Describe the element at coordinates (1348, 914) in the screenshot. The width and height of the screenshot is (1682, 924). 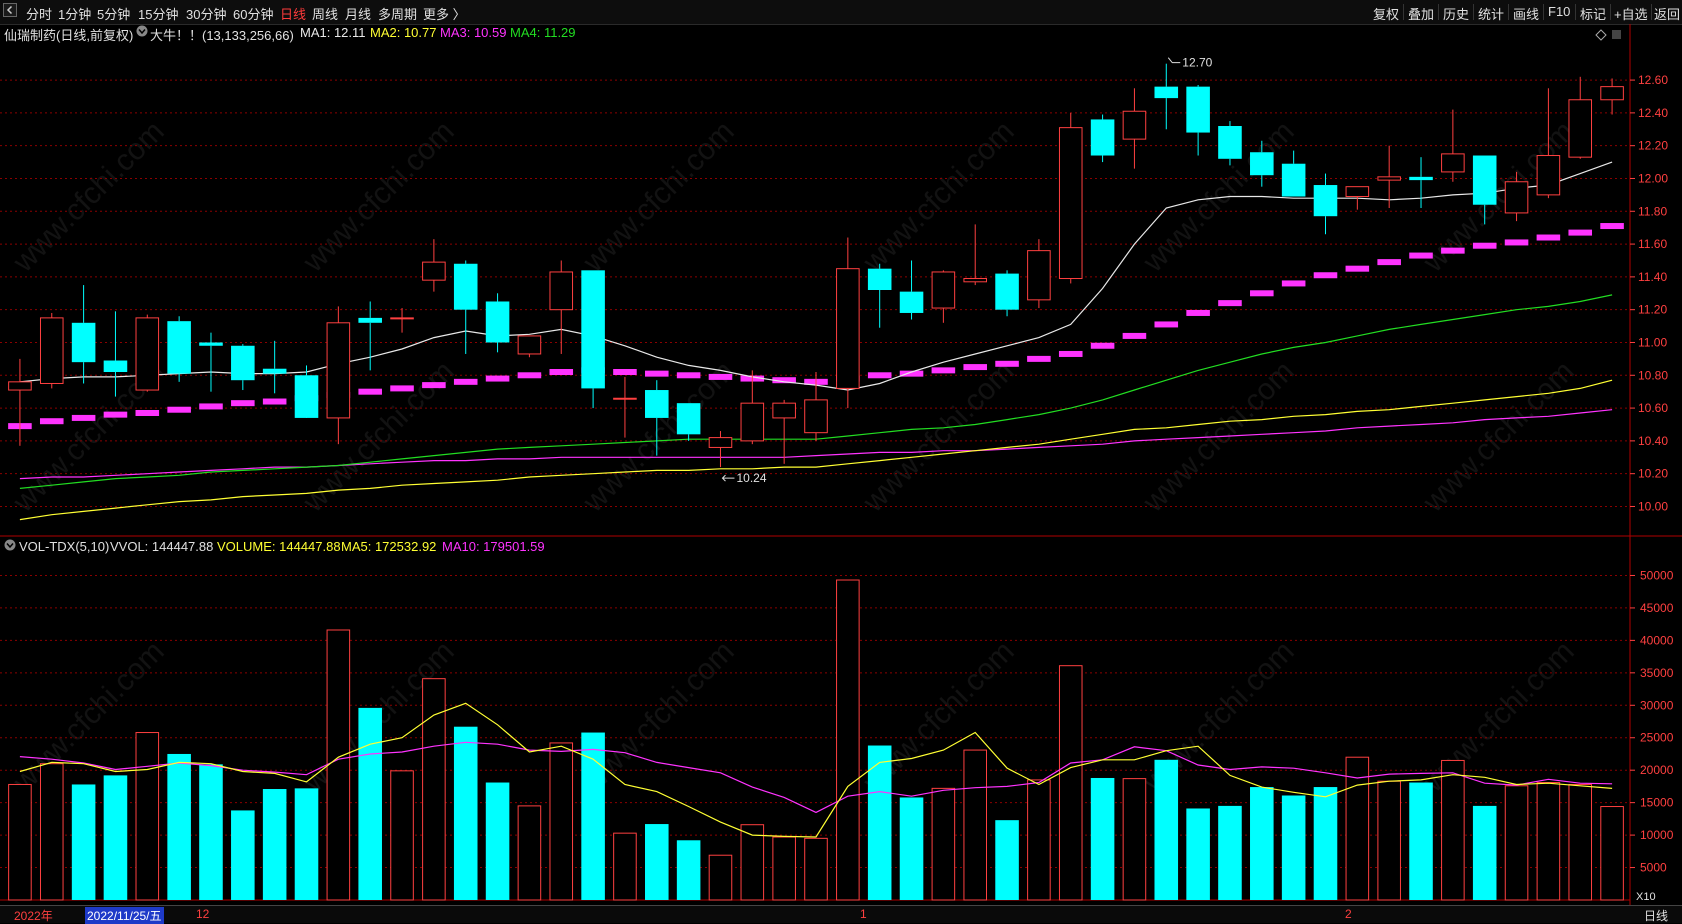
I see `month-label-feb: 2` at that location.